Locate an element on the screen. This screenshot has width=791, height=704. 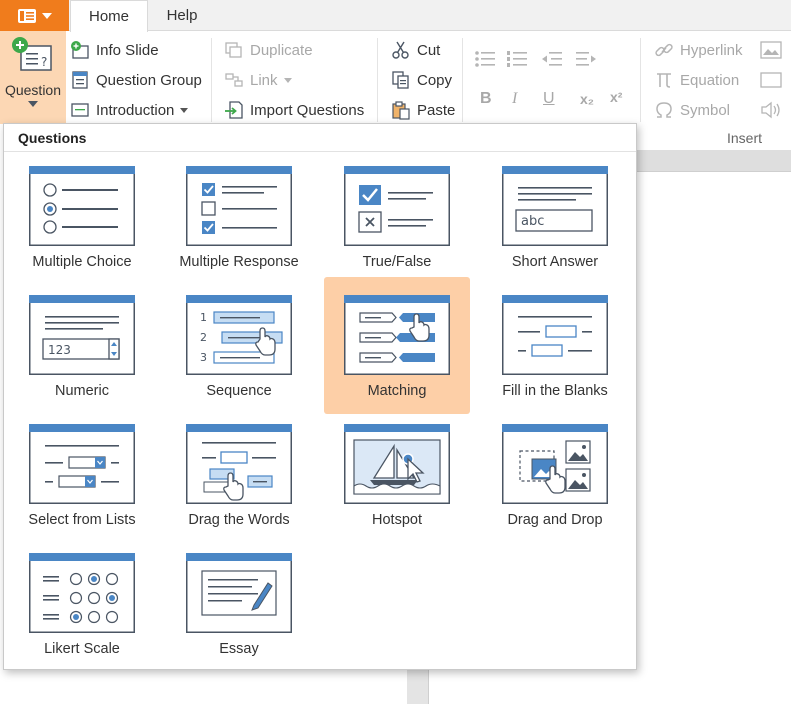
question-type-sequence: 1 2 3 Sequence is located at coordinates (239, 347).